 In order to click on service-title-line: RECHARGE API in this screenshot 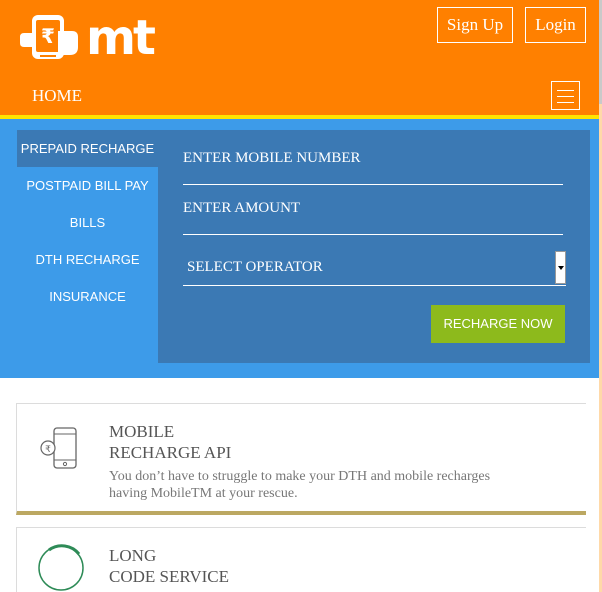, I will do `click(170, 452)`.